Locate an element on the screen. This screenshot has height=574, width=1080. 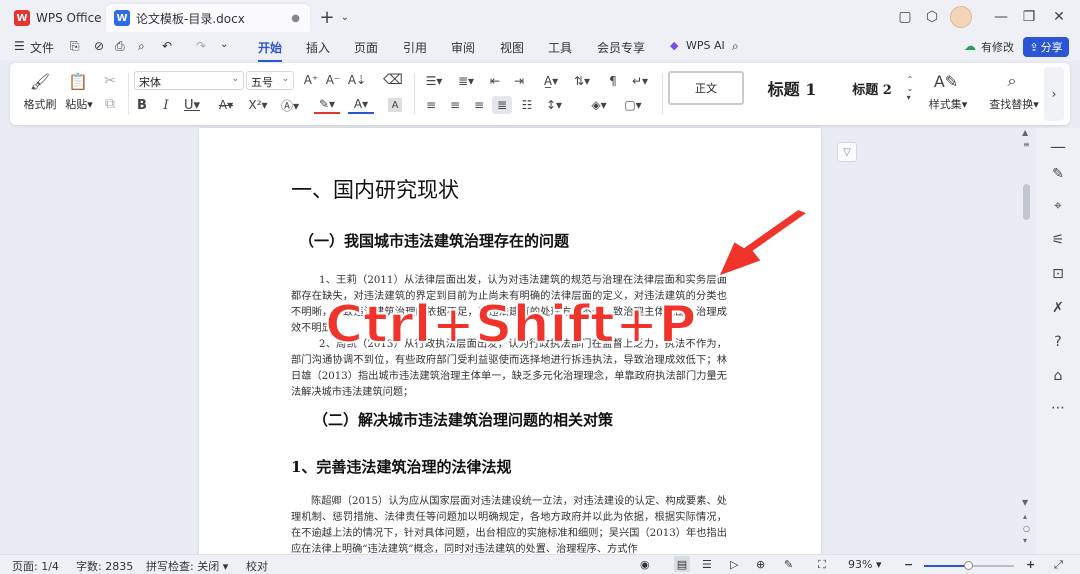
scroll-down-icon: ▼ is located at coordinates (1025, 502).